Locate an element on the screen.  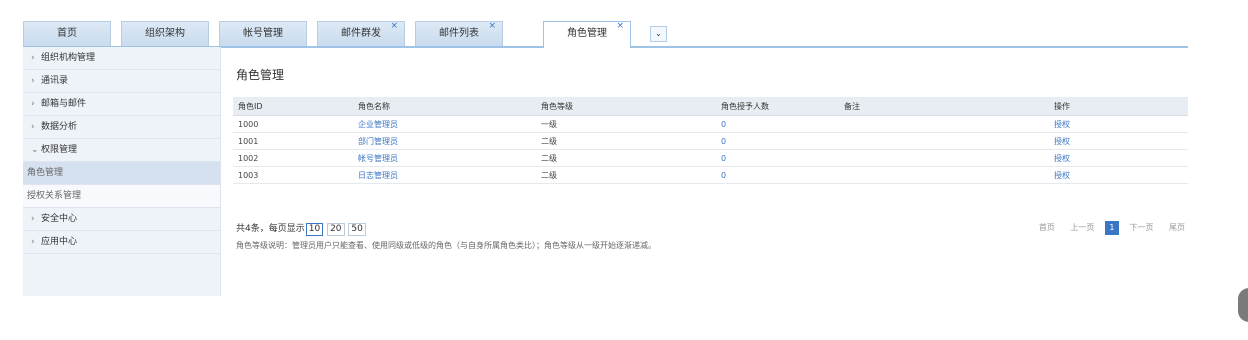
page-size-selector: 共4条，每页显示 10 20 50 is located at coordinates (301, 228).